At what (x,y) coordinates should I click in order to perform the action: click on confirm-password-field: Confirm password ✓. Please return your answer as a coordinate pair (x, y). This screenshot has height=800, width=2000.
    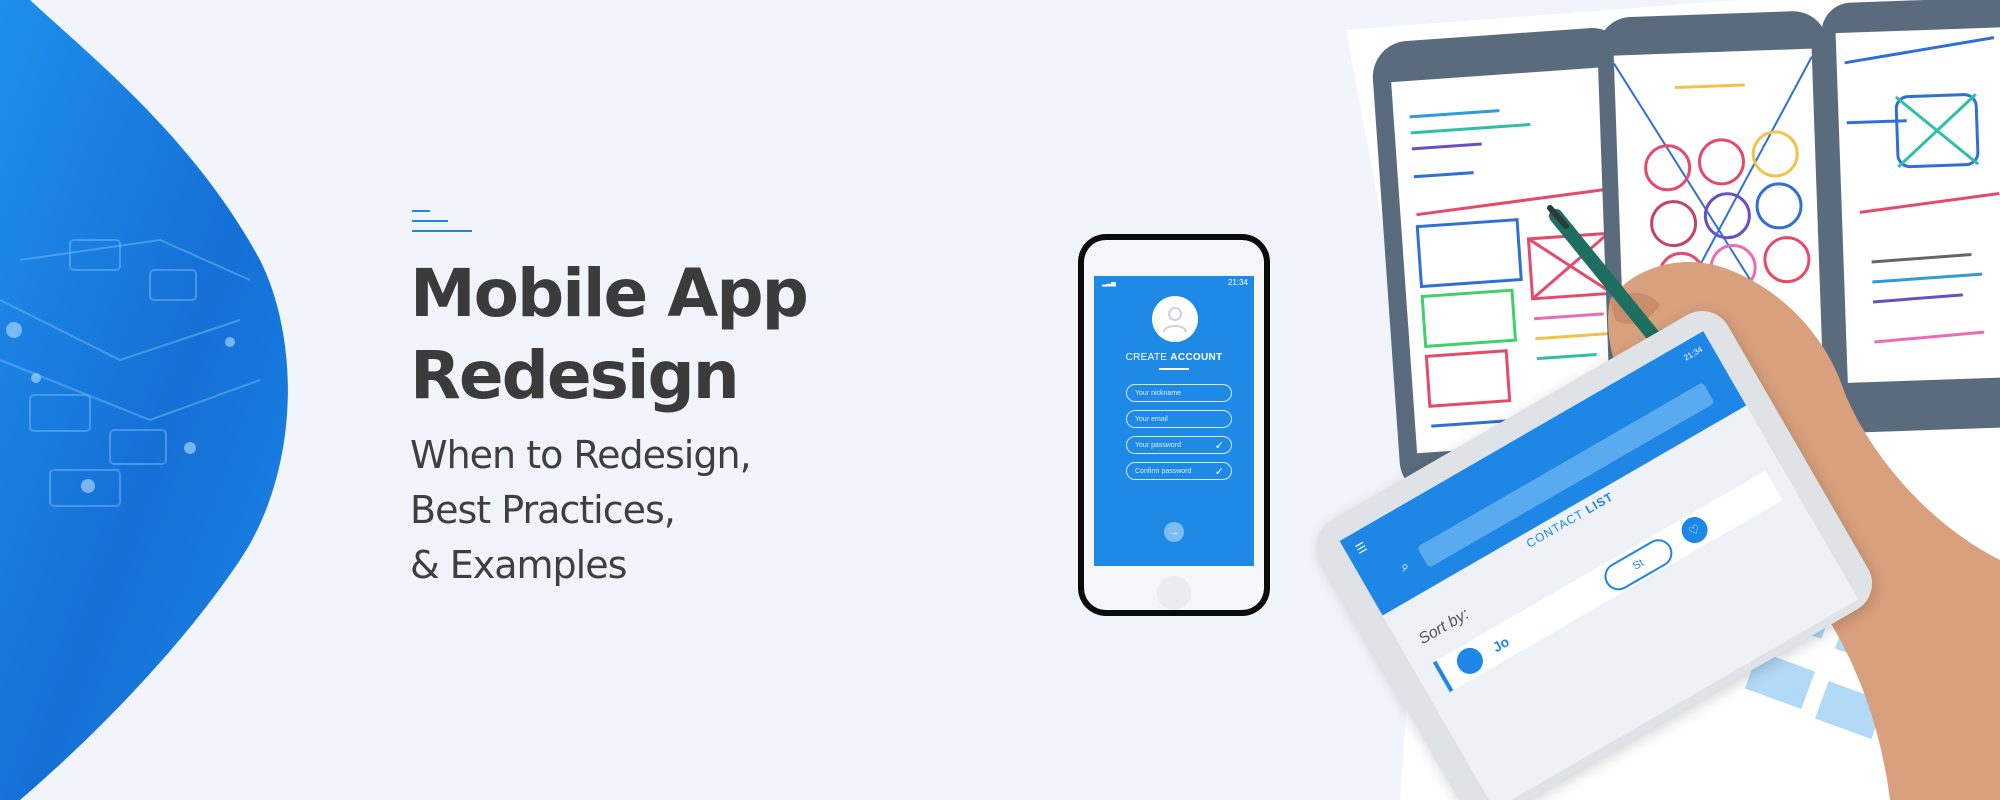
    Looking at the image, I should click on (1179, 471).